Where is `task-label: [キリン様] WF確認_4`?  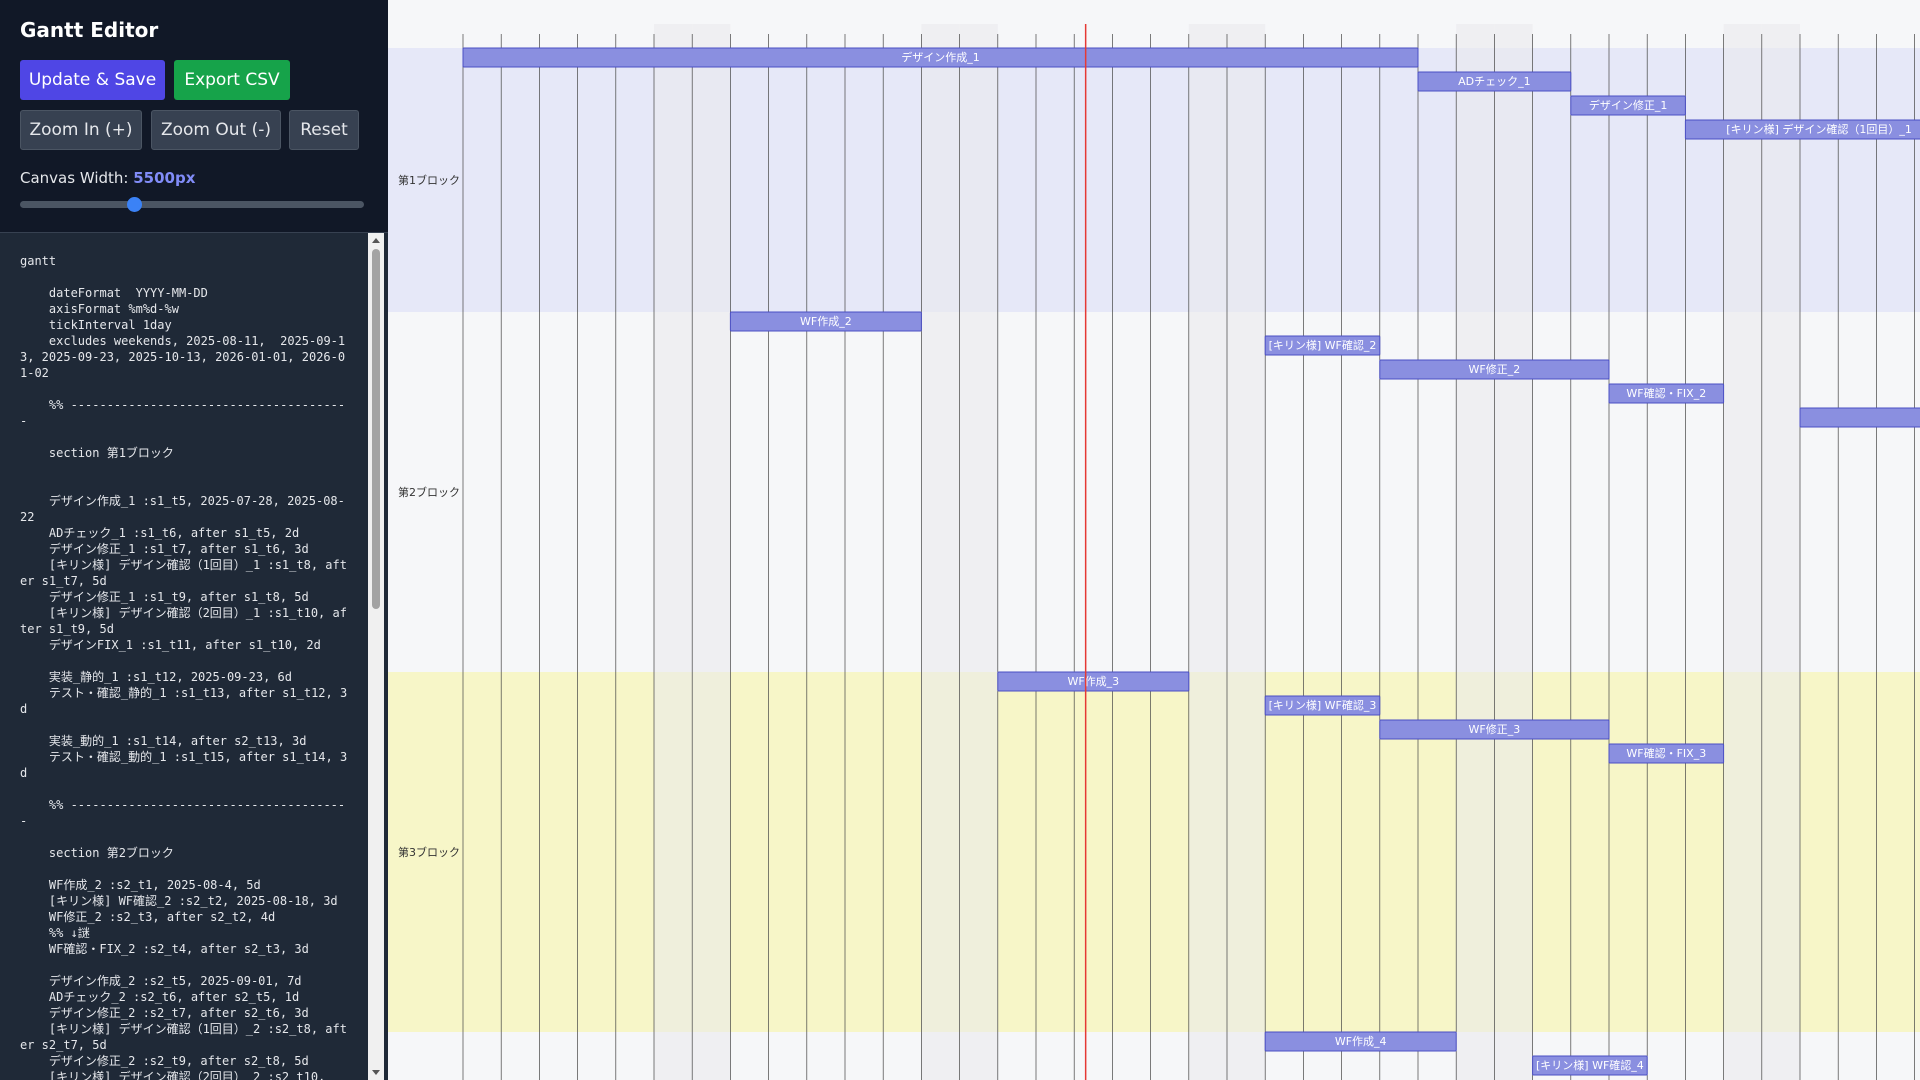 task-label: [キリン様] WF確認_4 is located at coordinates (1590, 1065).